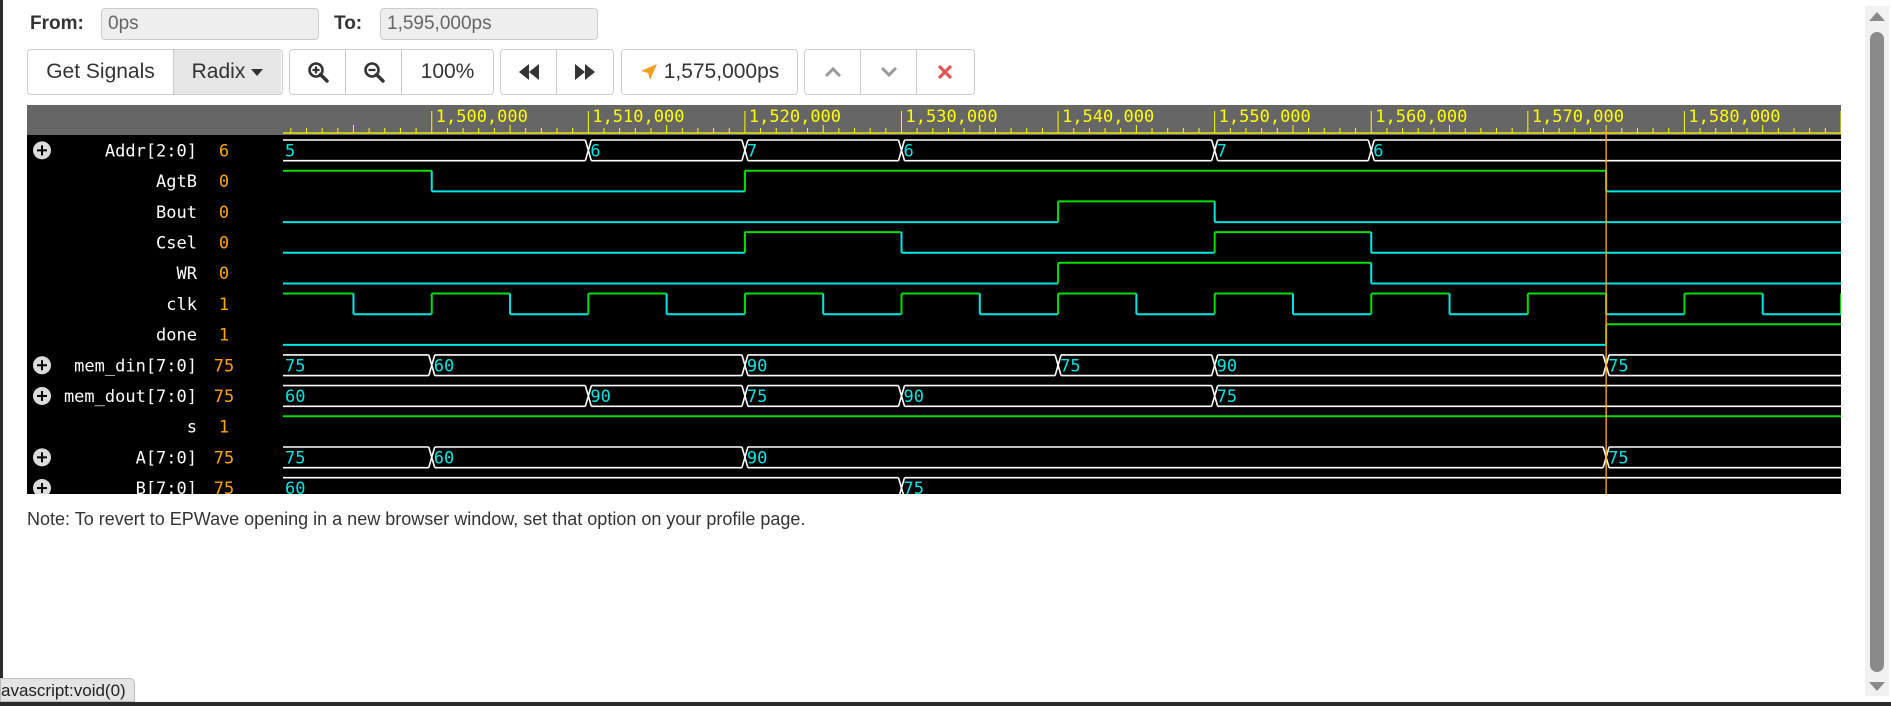 The height and width of the screenshot is (706, 1891). What do you see at coordinates (101, 72) in the screenshot?
I see `get-signals-button: Get Signals` at bounding box center [101, 72].